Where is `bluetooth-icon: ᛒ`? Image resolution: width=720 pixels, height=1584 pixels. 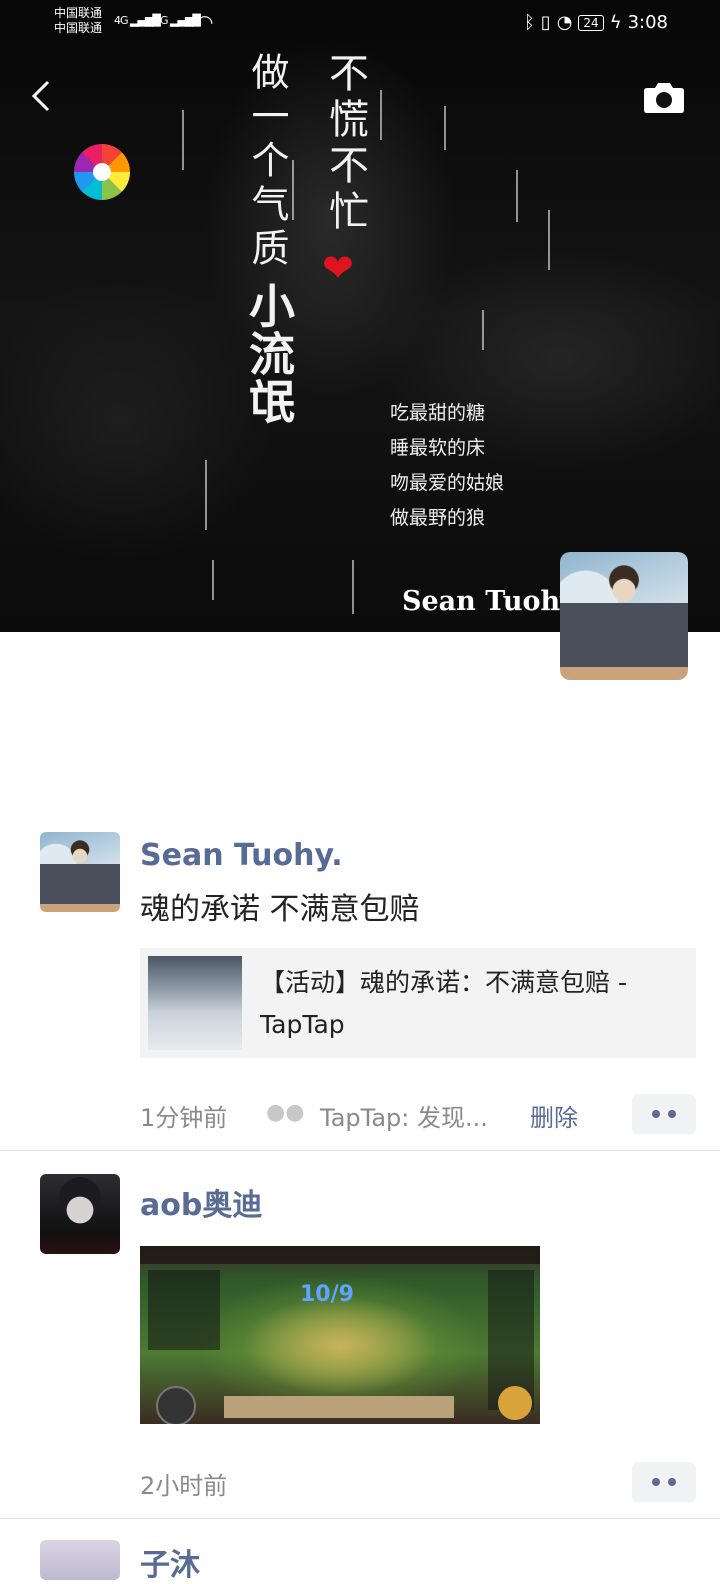 bluetooth-icon: ᛒ is located at coordinates (529, 22).